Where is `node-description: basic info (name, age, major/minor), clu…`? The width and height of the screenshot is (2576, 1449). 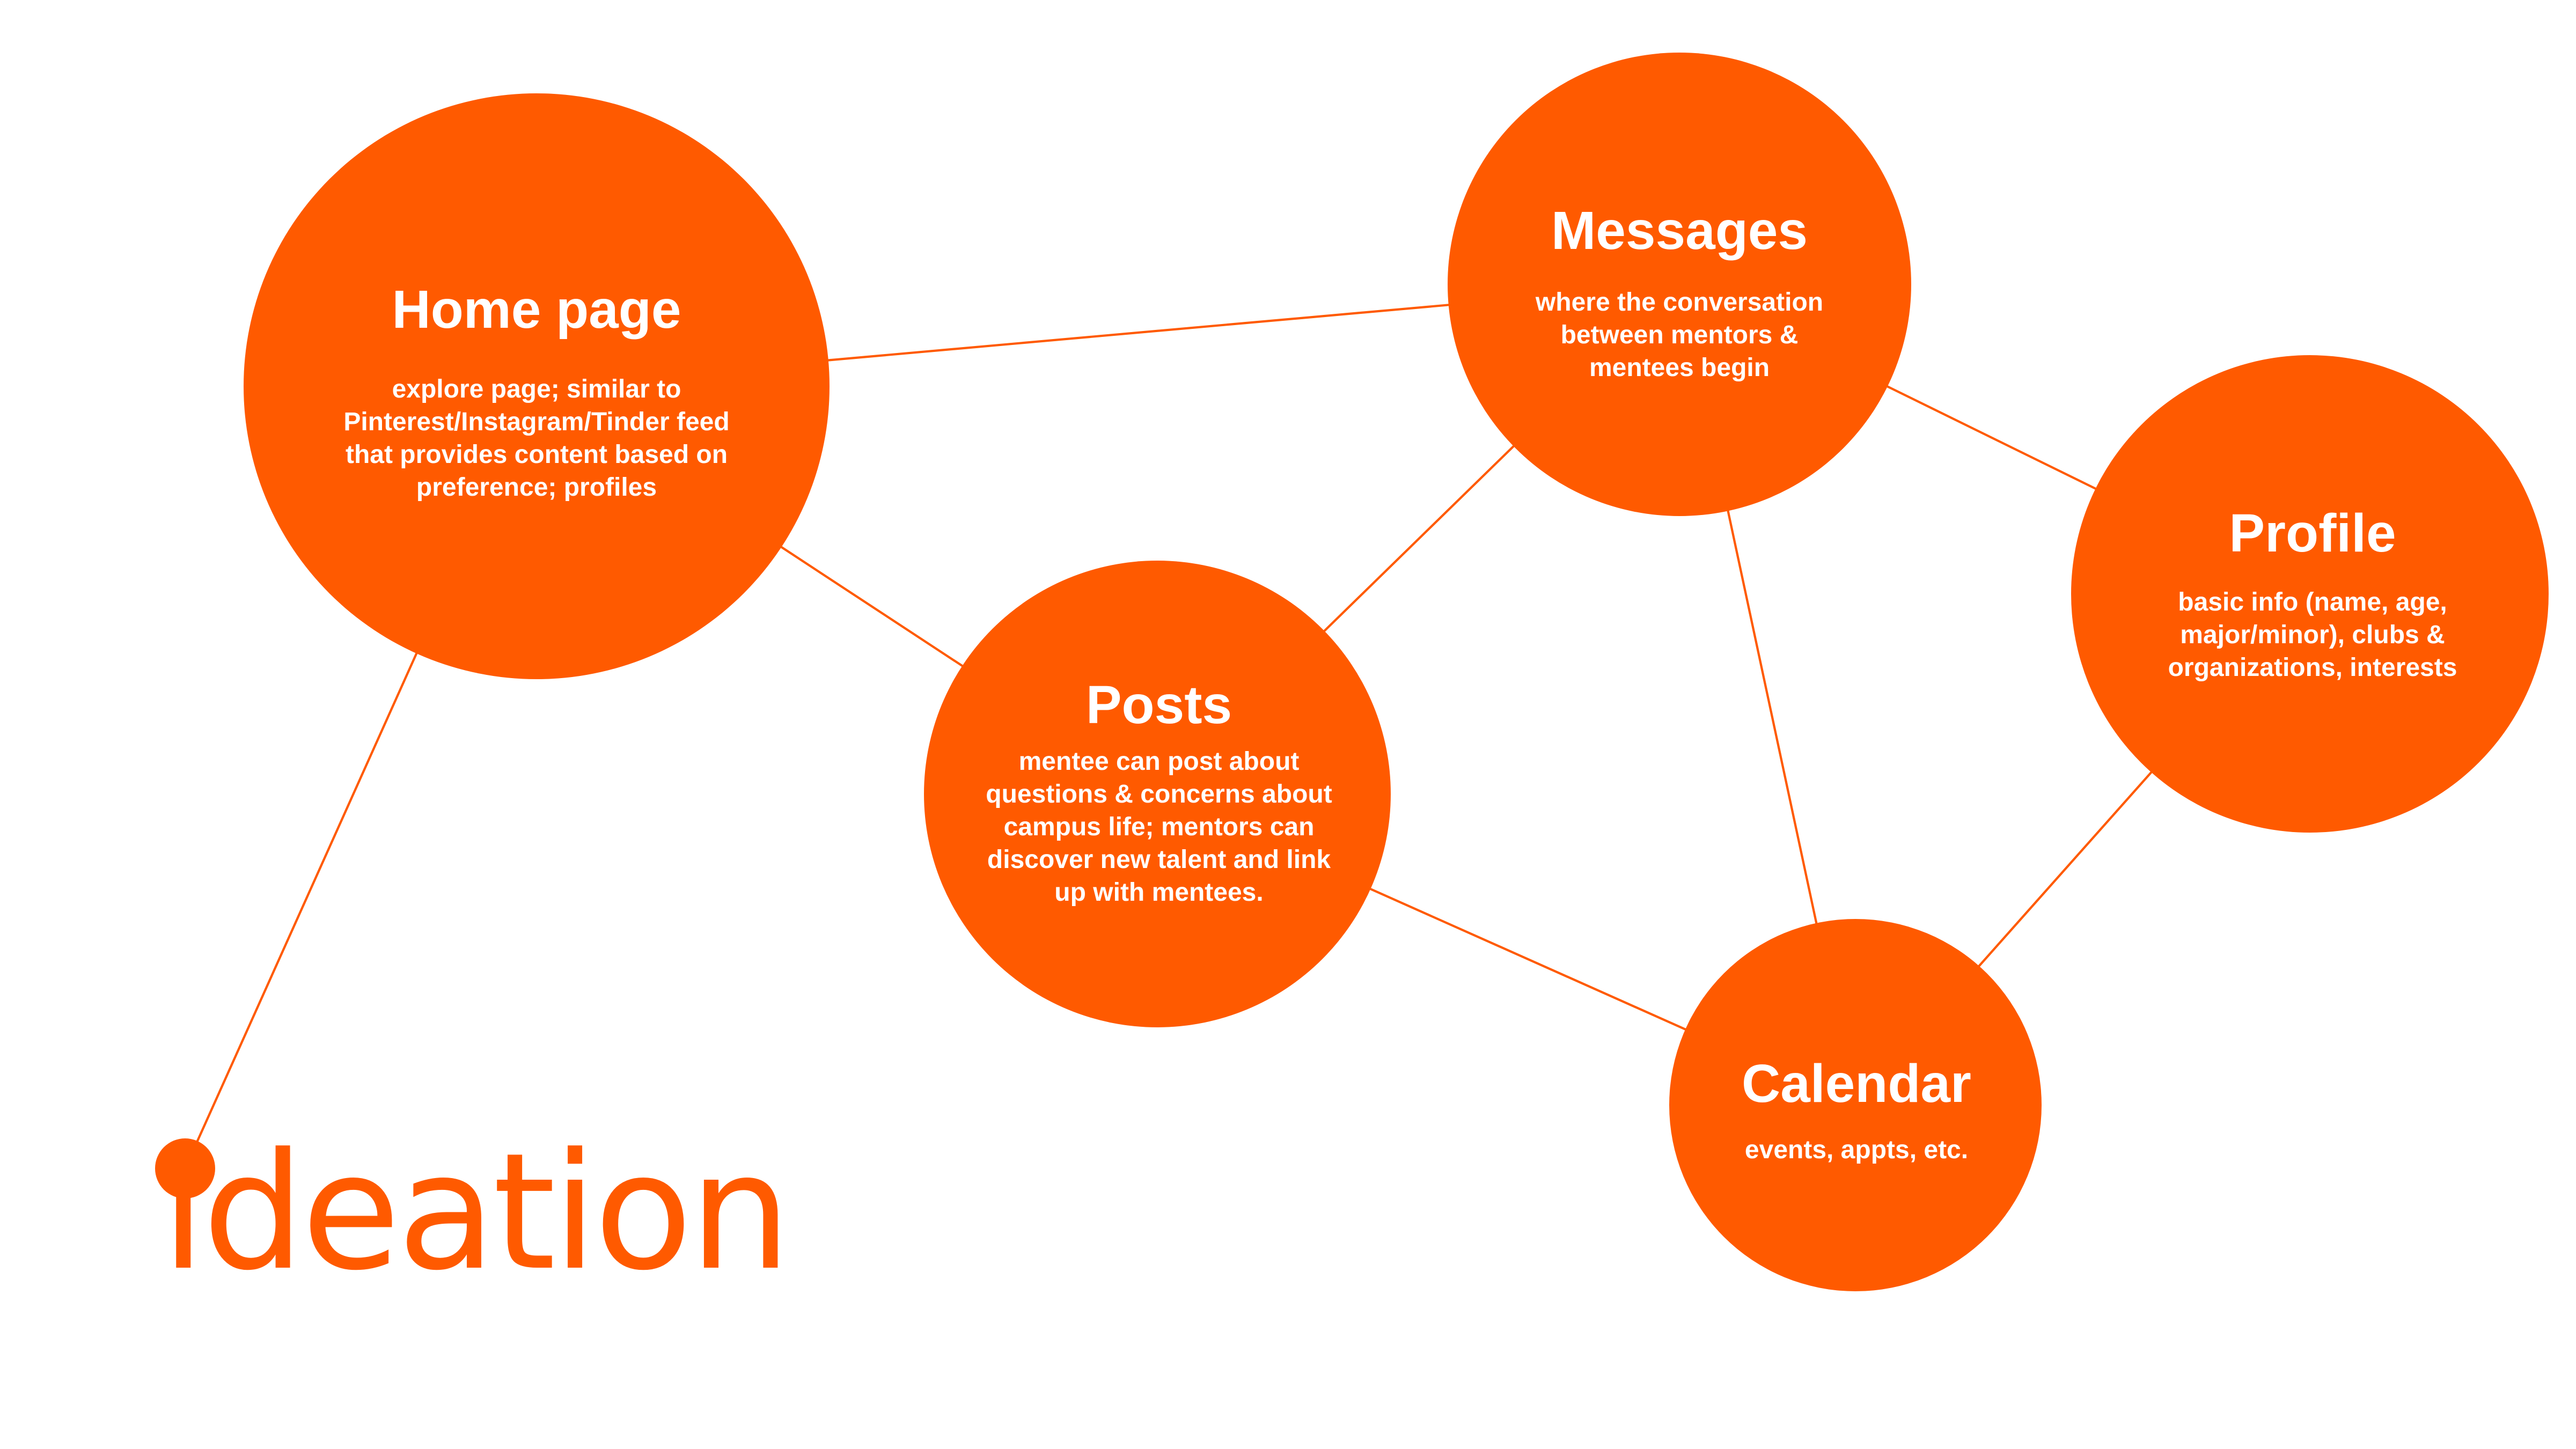 node-description: basic info (name, age, major/minor), clu… is located at coordinates (2312, 635).